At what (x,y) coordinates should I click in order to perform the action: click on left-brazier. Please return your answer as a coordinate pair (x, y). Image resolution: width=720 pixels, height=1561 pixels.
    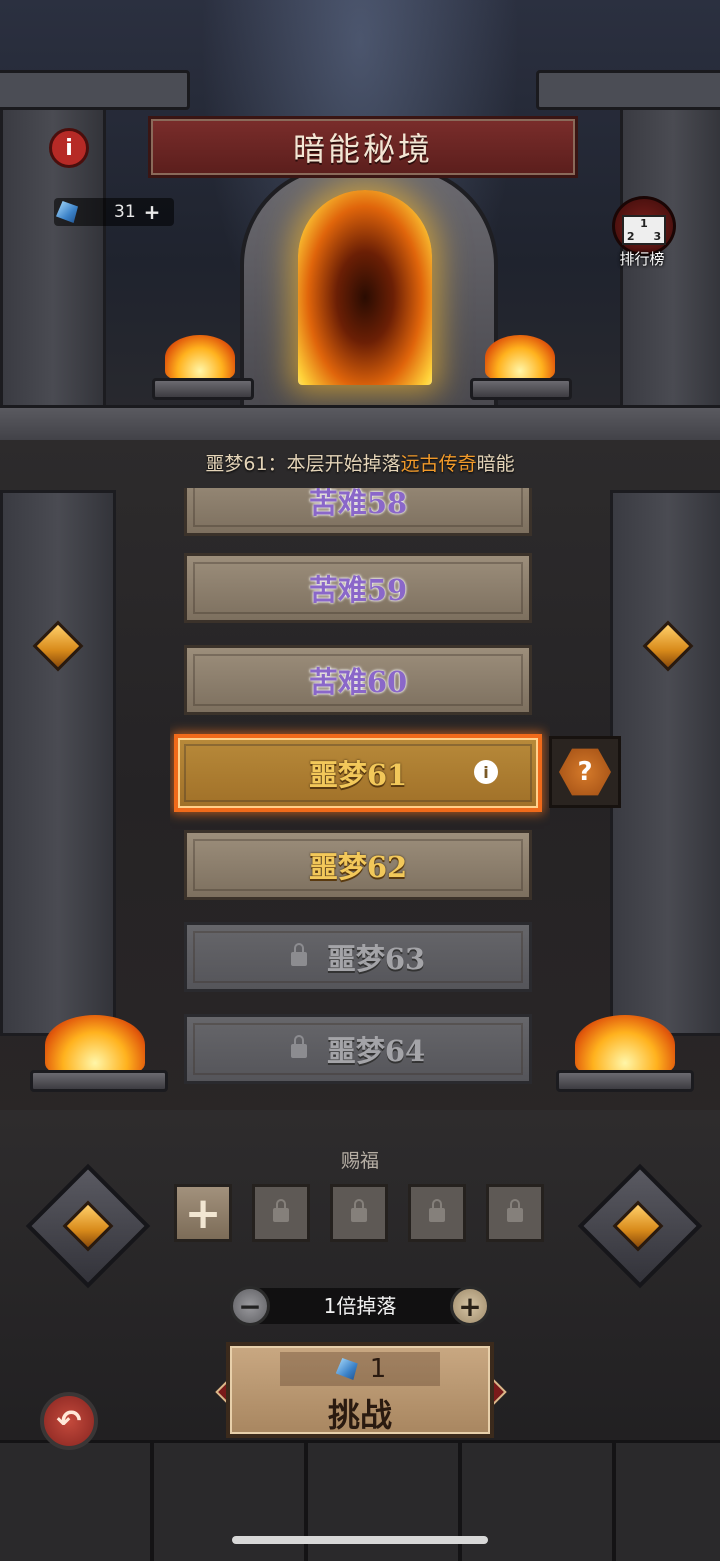
    Looking at the image, I should click on (203, 389).